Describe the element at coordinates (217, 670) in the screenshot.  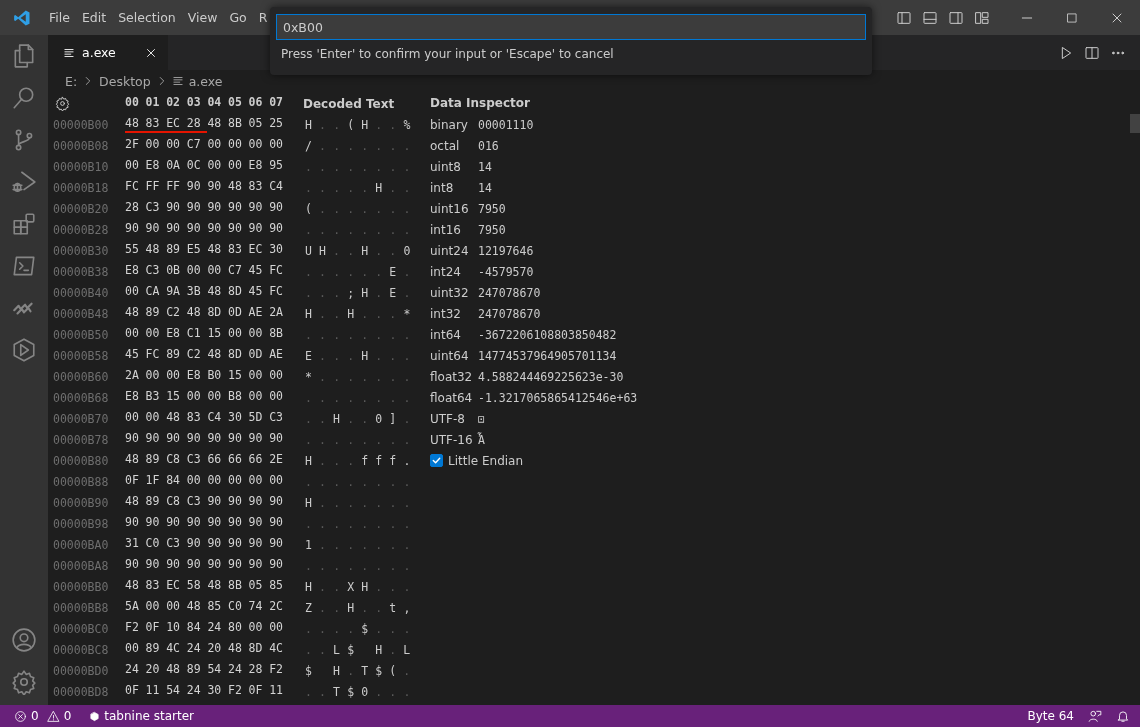
I see `byte-value: 54` at that location.